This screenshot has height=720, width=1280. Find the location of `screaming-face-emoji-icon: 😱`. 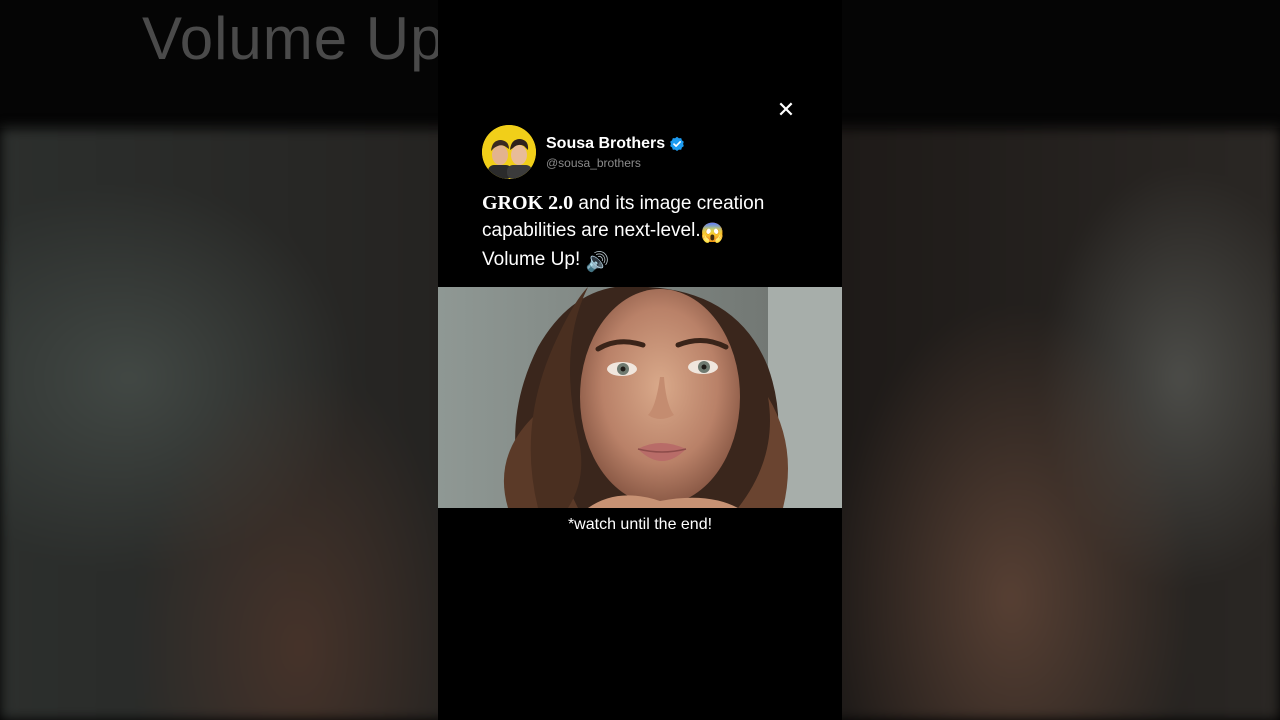

screaming-face-emoji-icon: 😱 is located at coordinates (712, 233).